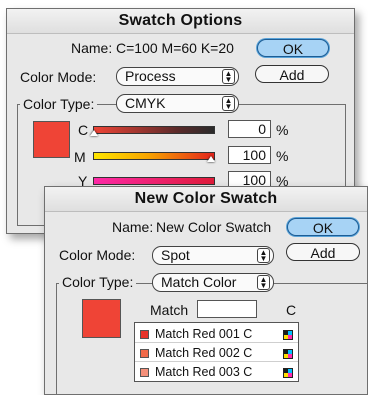 The width and height of the screenshot is (368, 395). What do you see at coordinates (154, 156) in the screenshot?
I see `magenta-slider` at bounding box center [154, 156].